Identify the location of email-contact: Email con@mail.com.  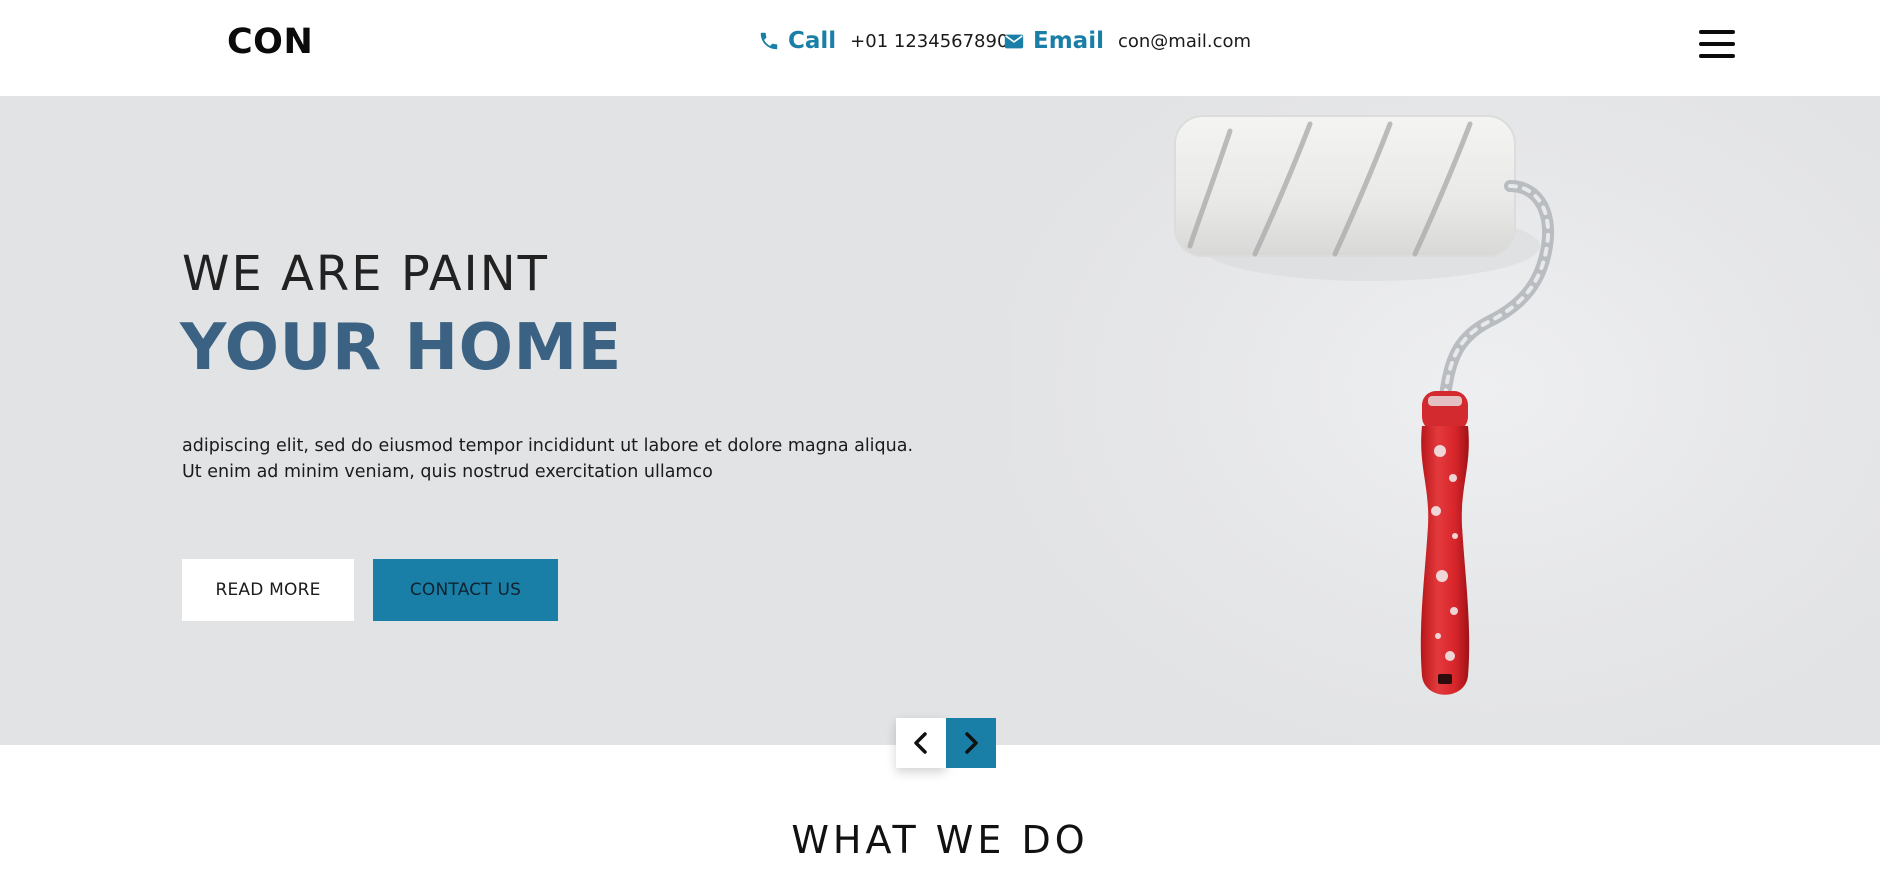
(1127, 41).